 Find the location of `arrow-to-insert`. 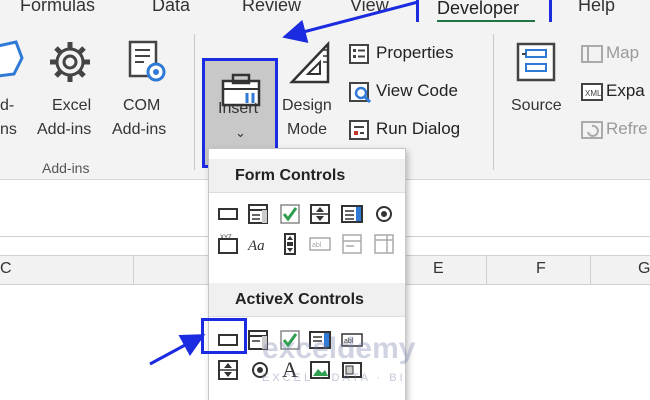

arrow-to-insert is located at coordinates (350, 22).